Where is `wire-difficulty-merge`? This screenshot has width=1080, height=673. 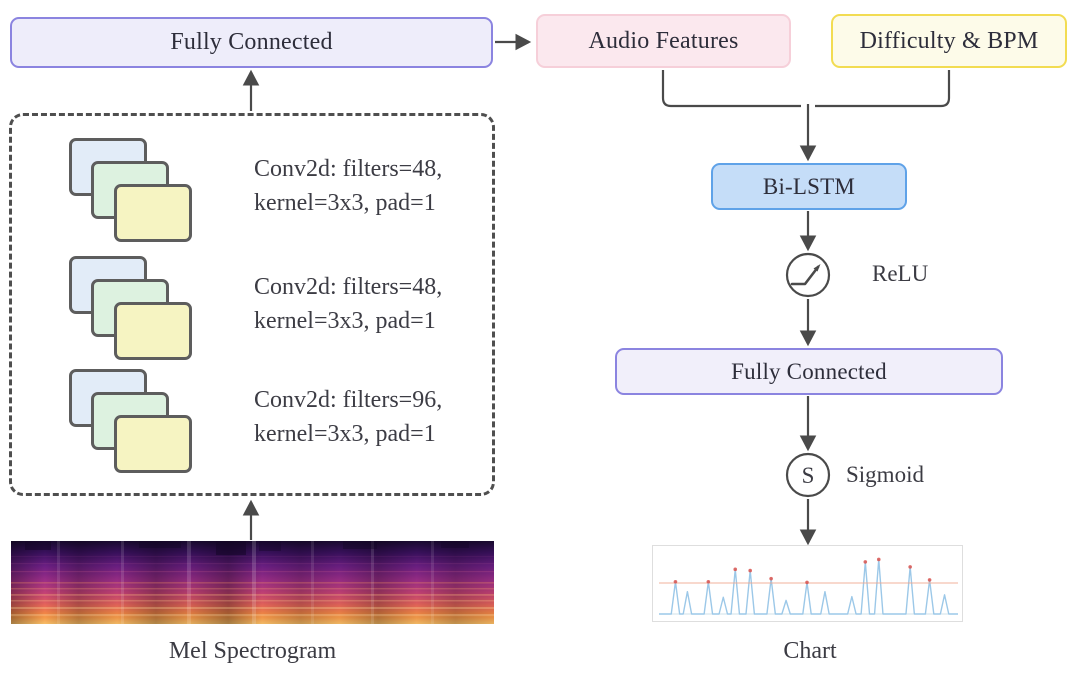
wire-difficulty-merge is located at coordinates (883, 89).